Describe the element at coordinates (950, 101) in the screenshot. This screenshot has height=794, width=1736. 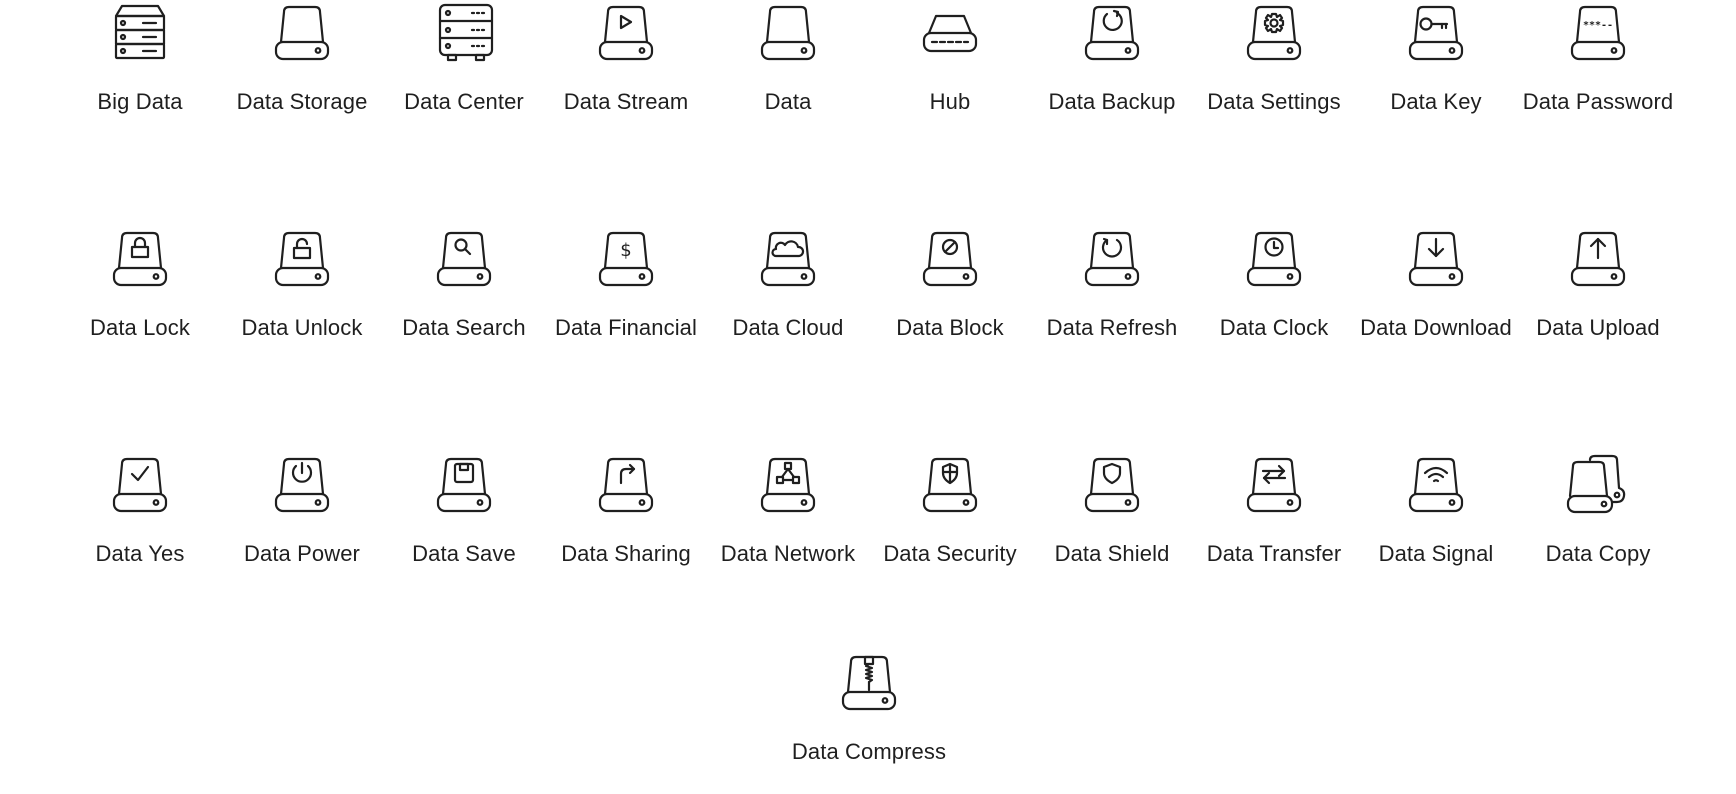
I see `icon-label: Hub` at that location.